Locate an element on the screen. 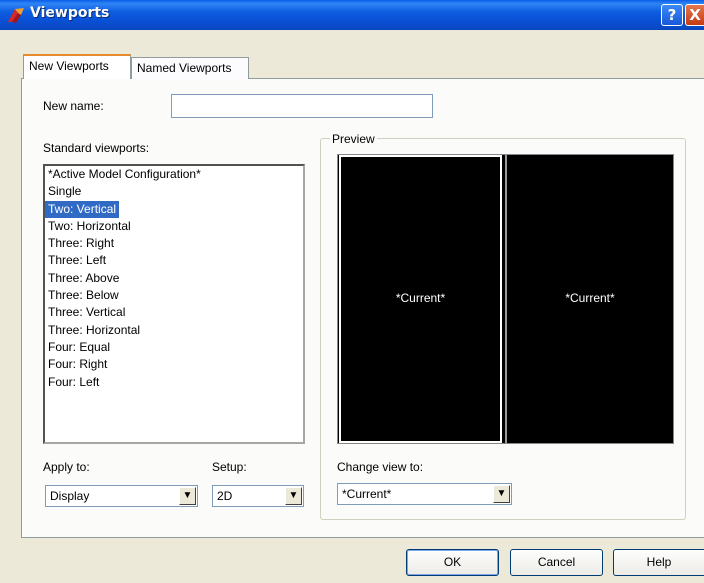 The width and height of the screenshot is (704, 583). help-title-button: ? is located at coordinates (672, 15).